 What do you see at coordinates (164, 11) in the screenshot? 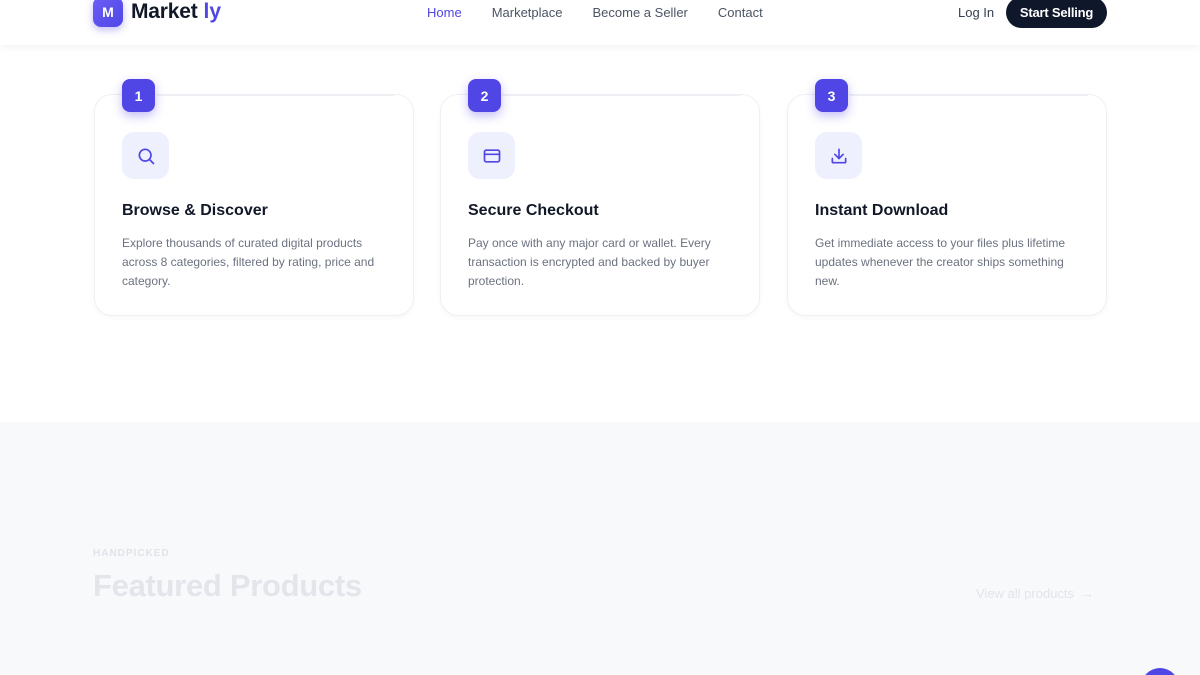
I see `logo-text: Market` at bounding box center [164, 11].